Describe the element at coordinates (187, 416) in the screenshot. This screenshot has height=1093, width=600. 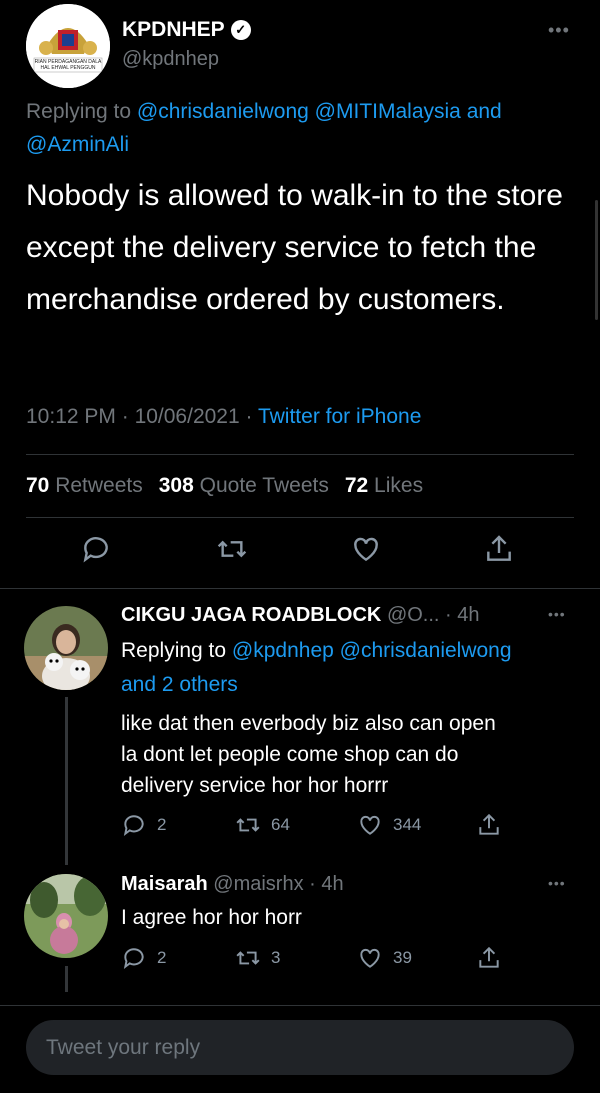
I see `tweet-date: 10/06/2021` at that location.